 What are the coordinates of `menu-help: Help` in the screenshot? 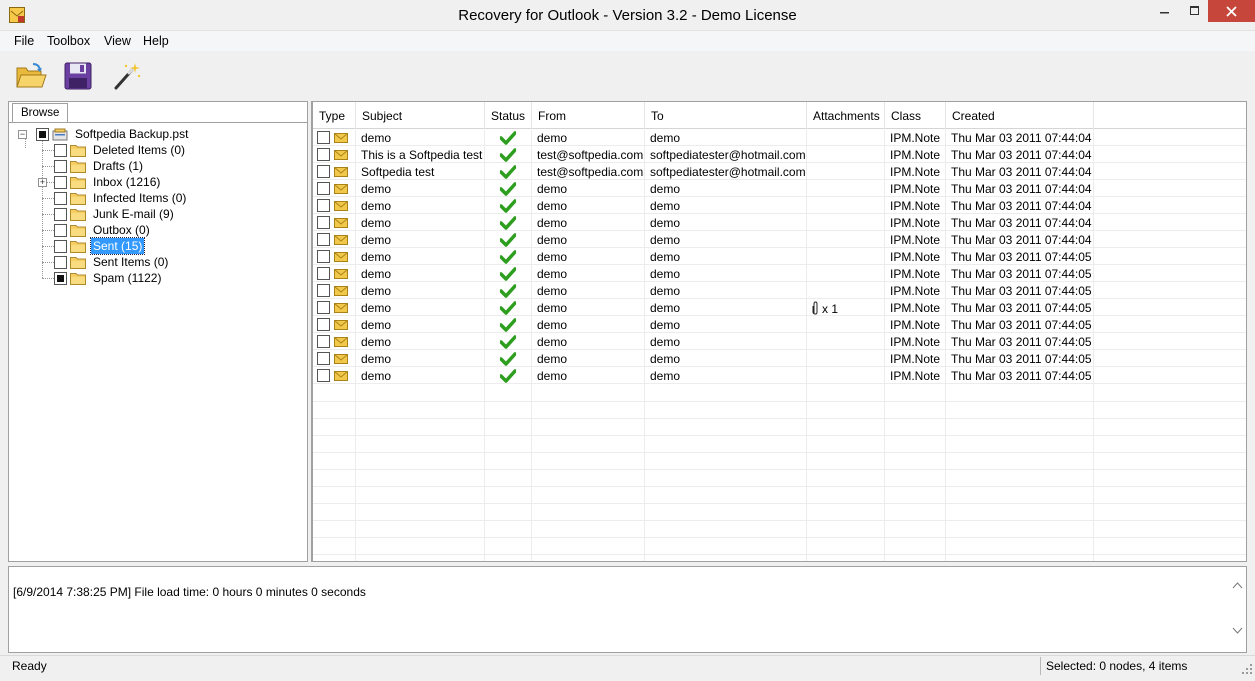 It's located at (156, 41).